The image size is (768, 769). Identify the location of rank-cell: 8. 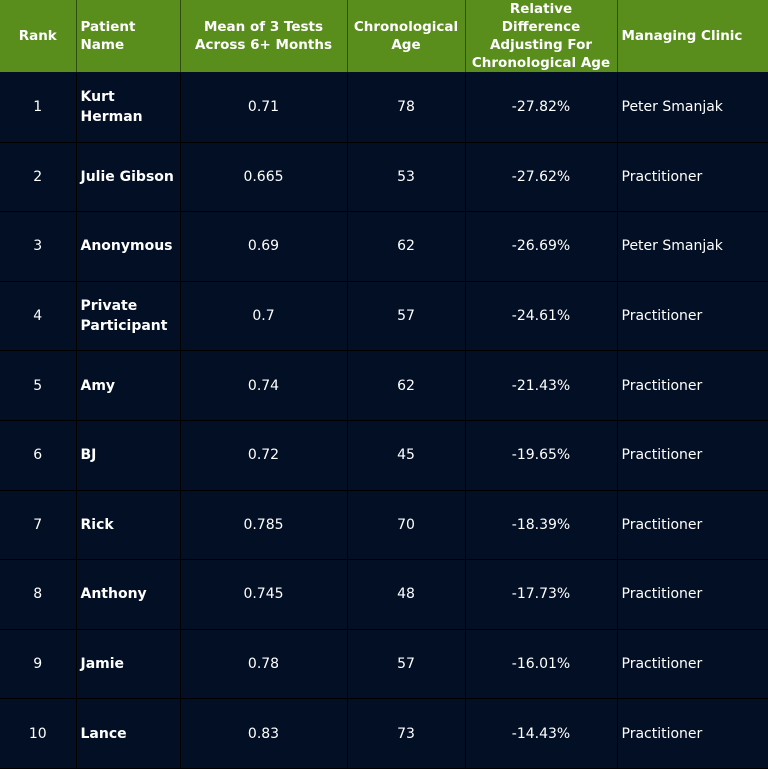
(38, 594).